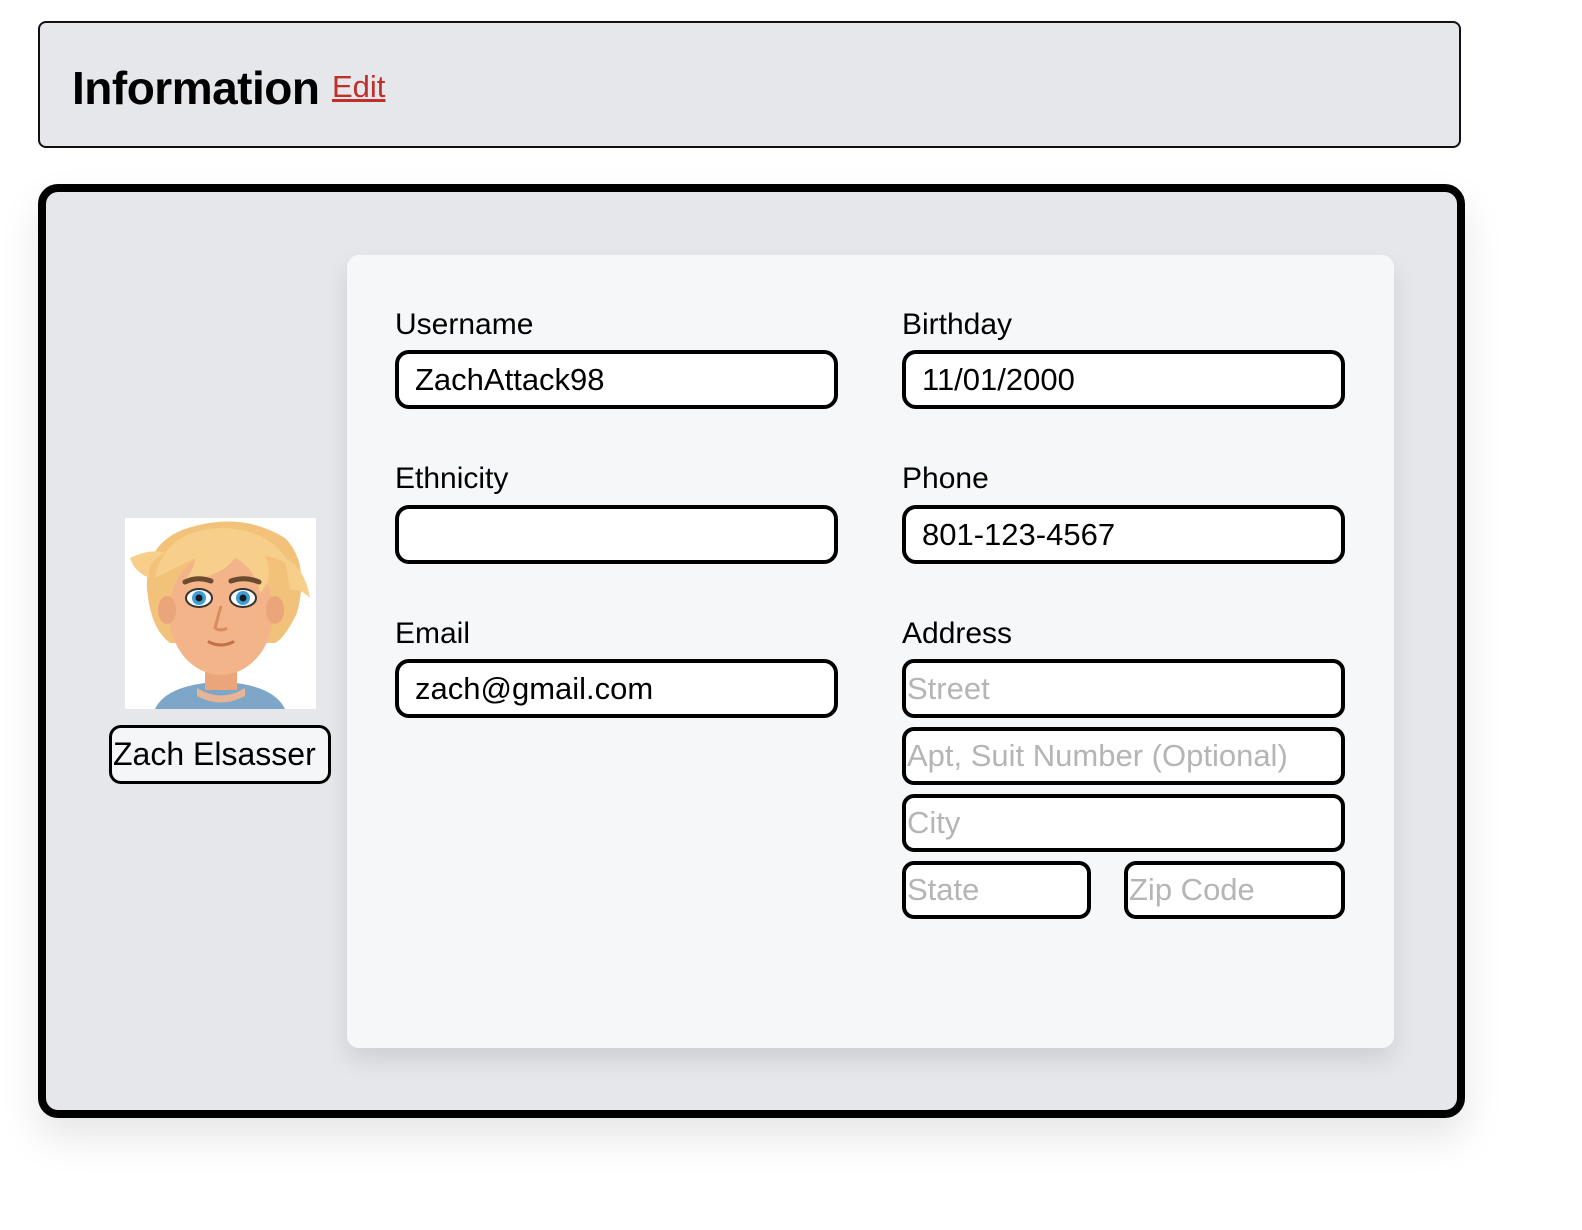  Describe the element at coordinates (358, 87) in the screenshot. I see `edit-link: Edit` at that location.